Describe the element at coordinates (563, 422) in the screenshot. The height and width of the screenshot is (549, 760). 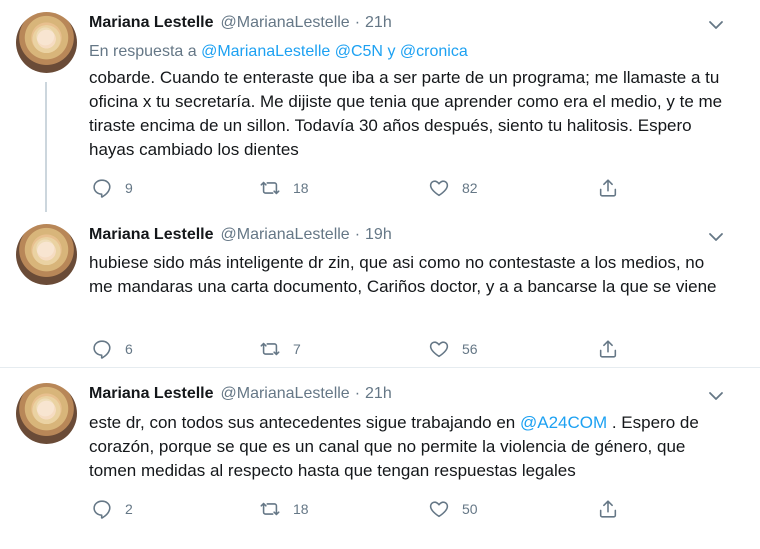
I see `mention-link: @A24COM` at that location.